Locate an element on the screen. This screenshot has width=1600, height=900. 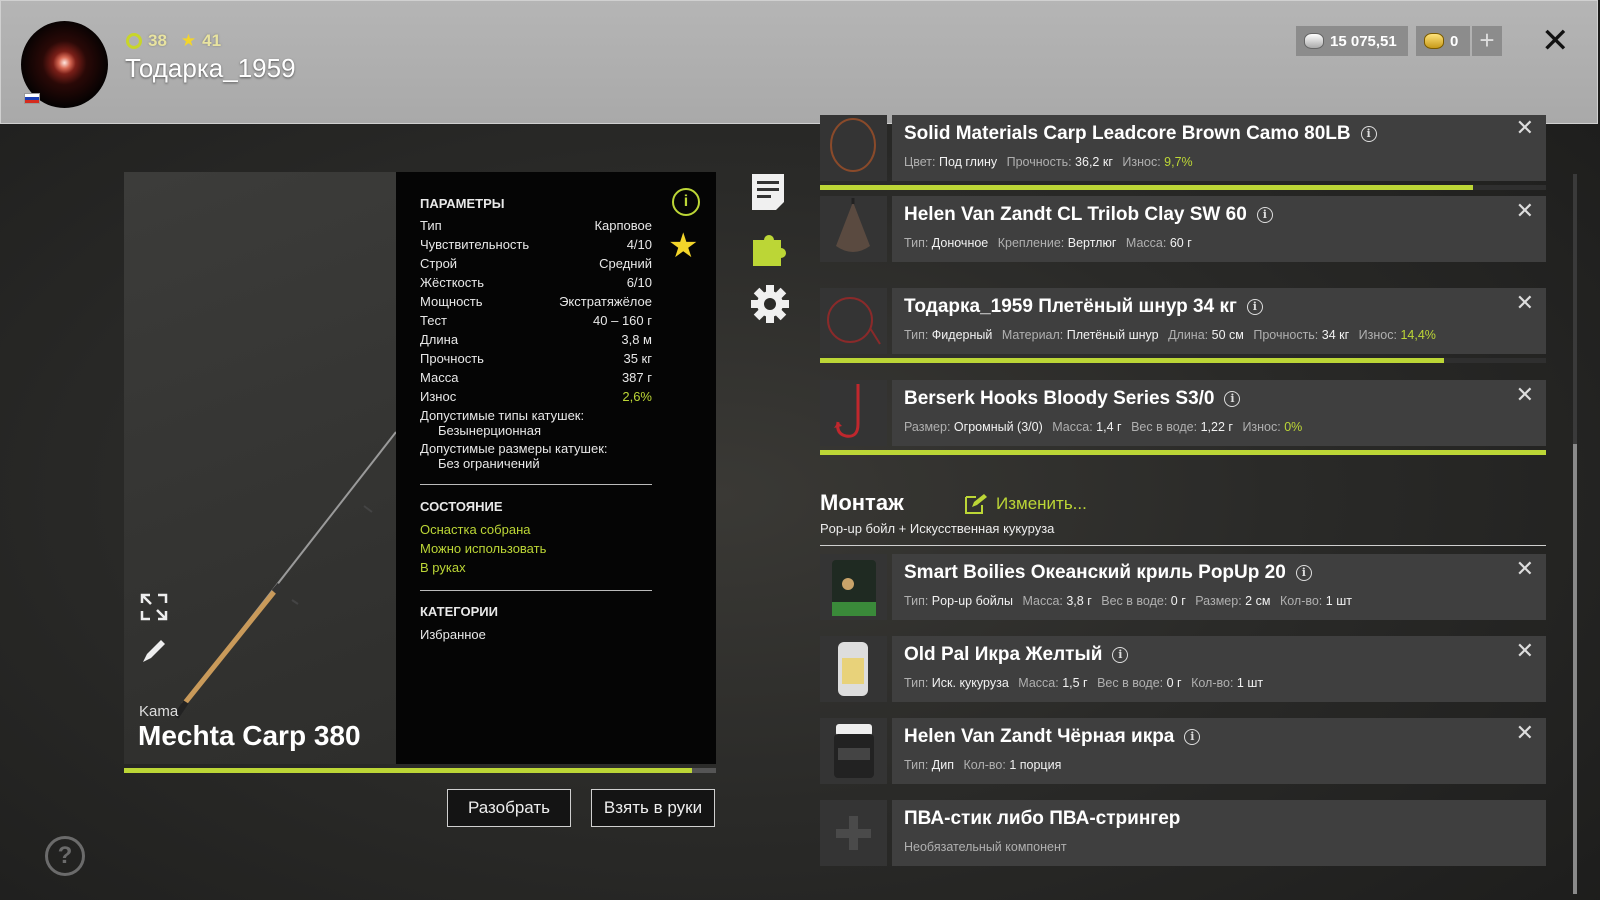
sinker-thumbnail is located at coordinates (853, 229).